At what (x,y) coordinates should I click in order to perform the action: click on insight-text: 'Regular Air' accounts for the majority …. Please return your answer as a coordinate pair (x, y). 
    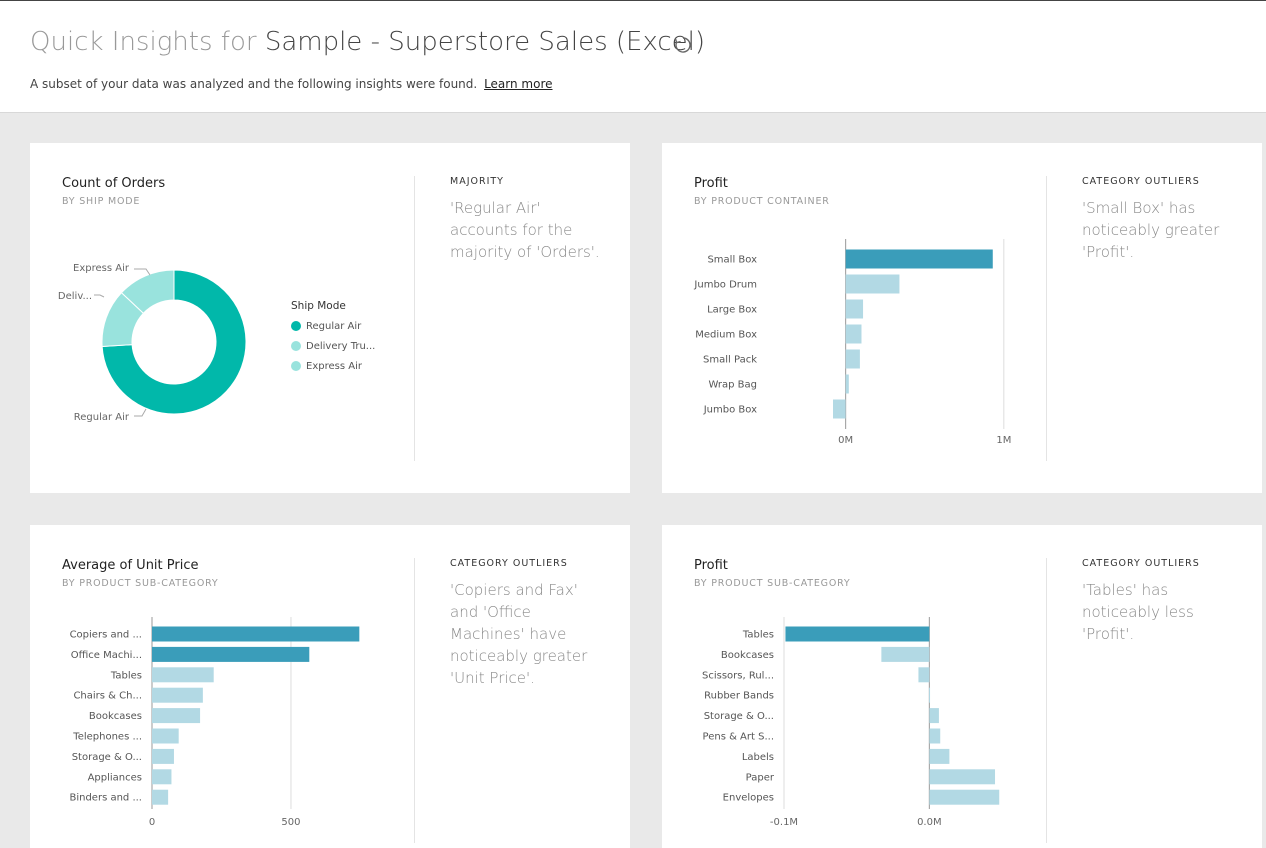
    Looking at the image, I should click on (525, 230).